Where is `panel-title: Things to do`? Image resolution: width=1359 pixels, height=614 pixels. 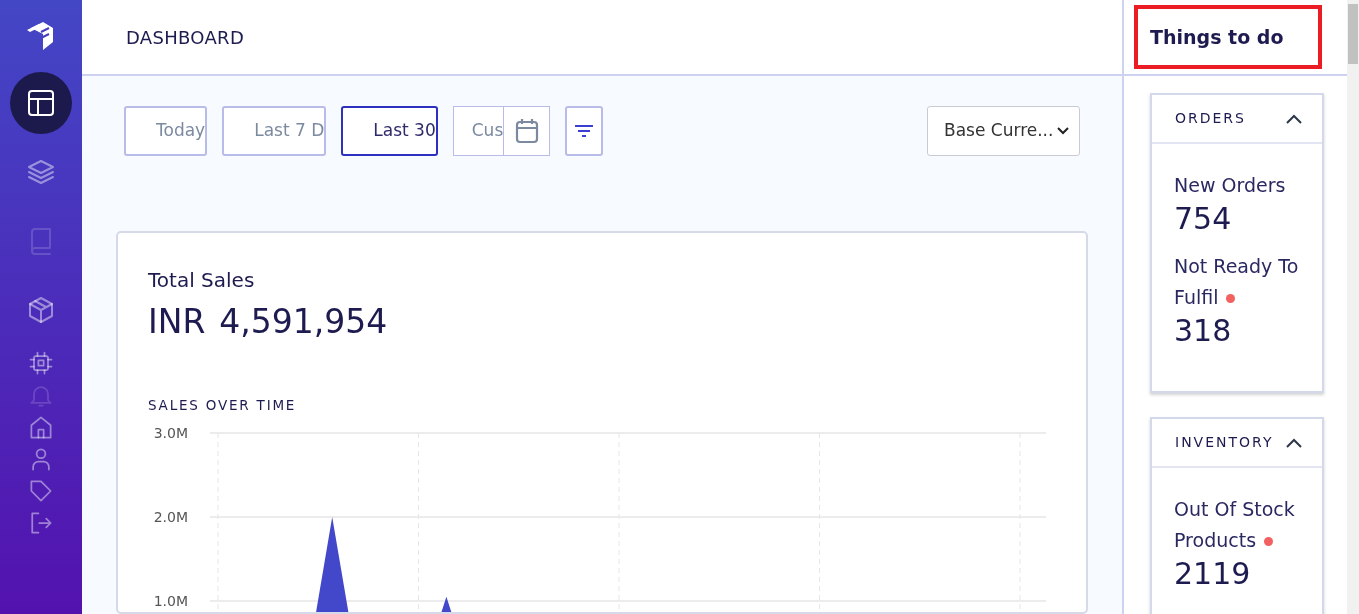
panel-title: Things to do is located at coordinates (1228, 37).